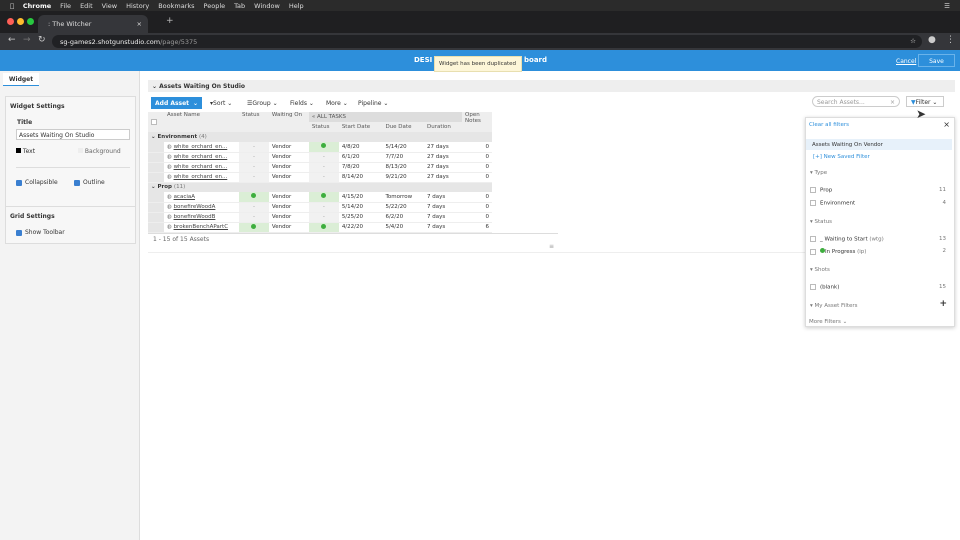 This screenshot has height=540, width=960. What do you see at coordinates (99, 151) in the screenshot?
I see `background-color-picker: Background` at bounding box center [99, 151].